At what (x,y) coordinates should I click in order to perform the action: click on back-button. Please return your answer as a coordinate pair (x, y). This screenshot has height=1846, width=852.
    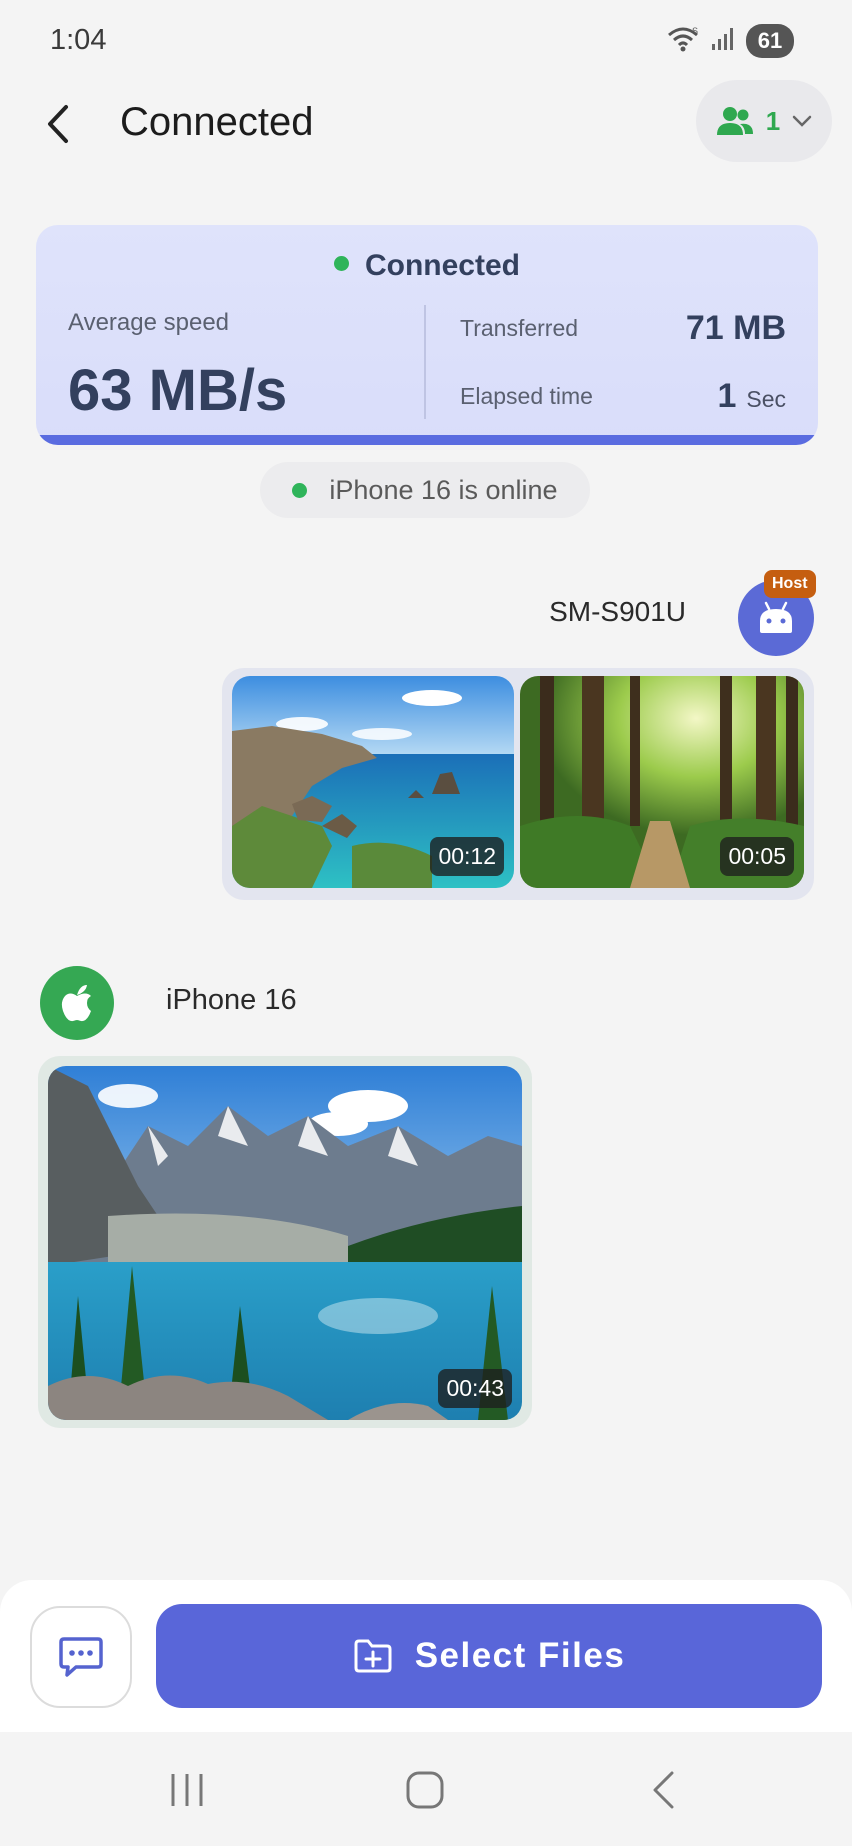
    Looking at the image, I should click on (58, 124).